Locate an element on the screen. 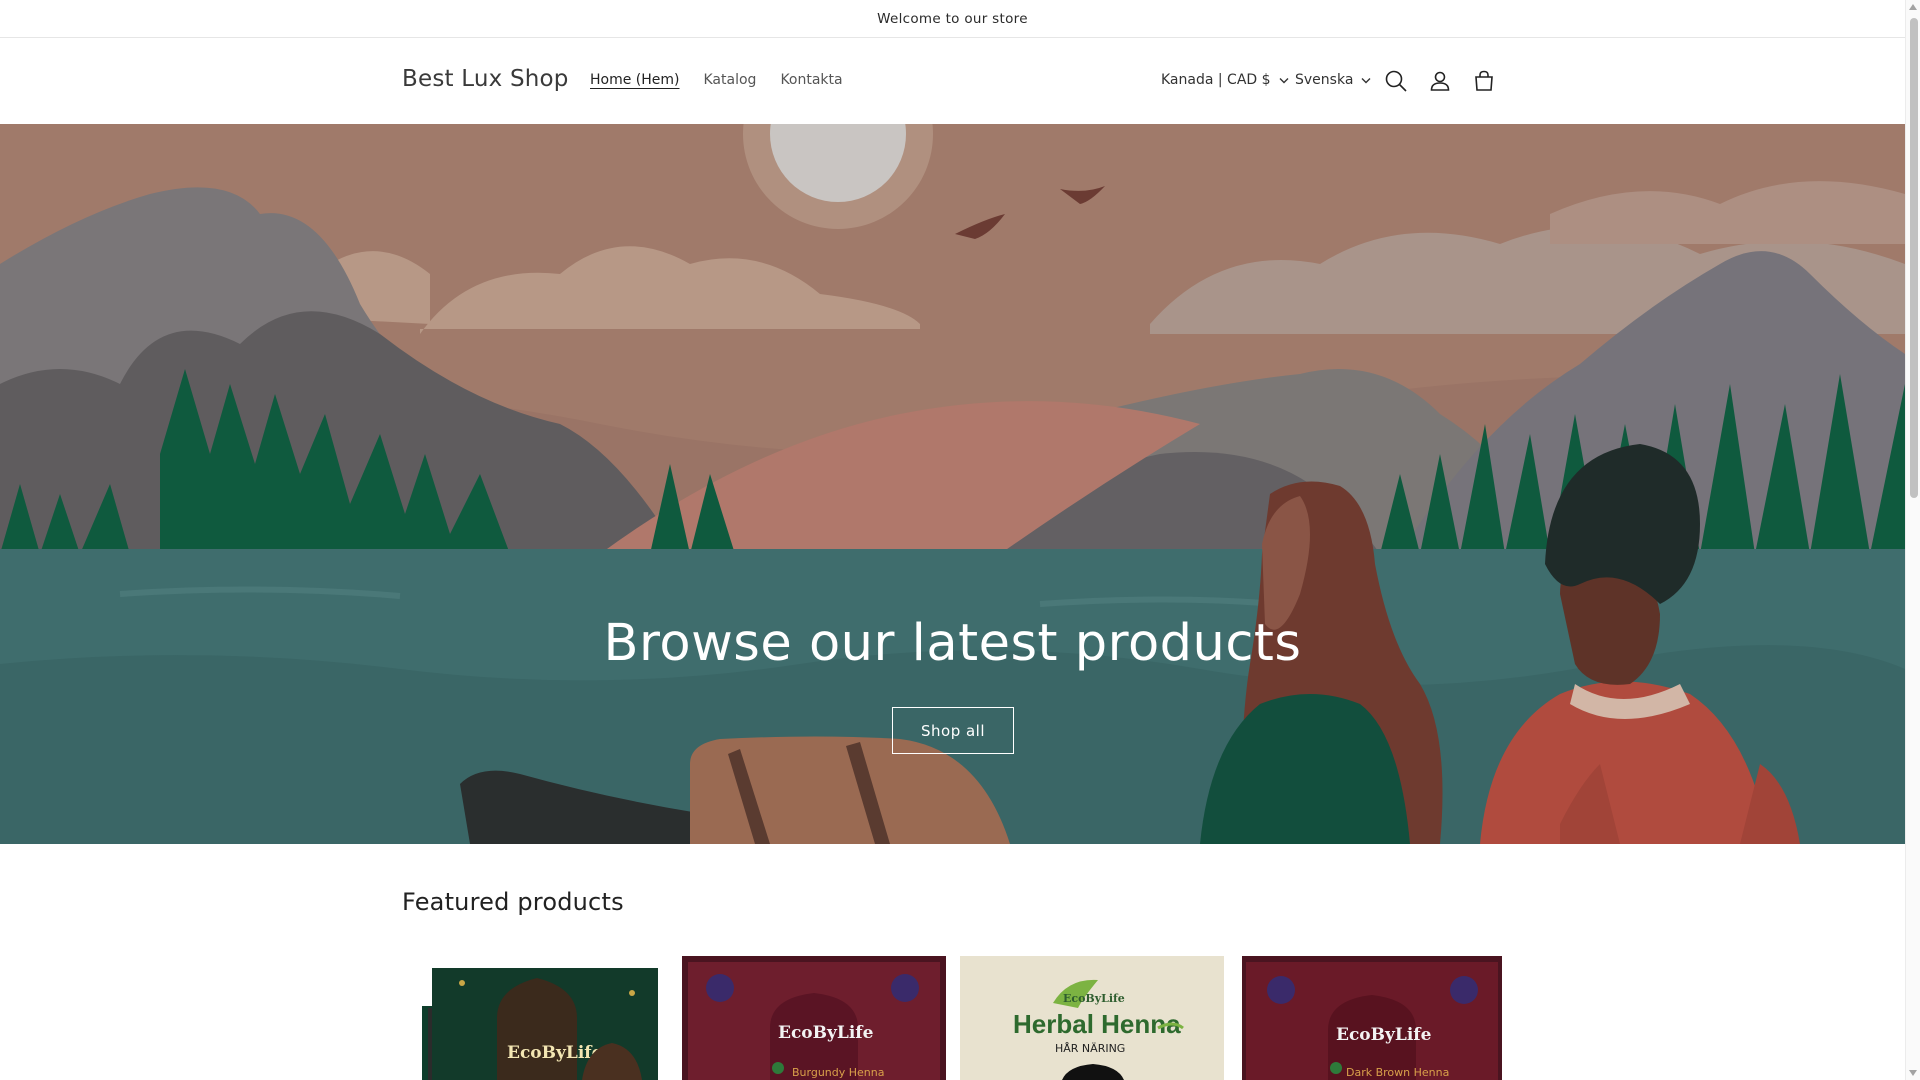  nav-item-katalog: Katalog is located at coordinates (730, 80).